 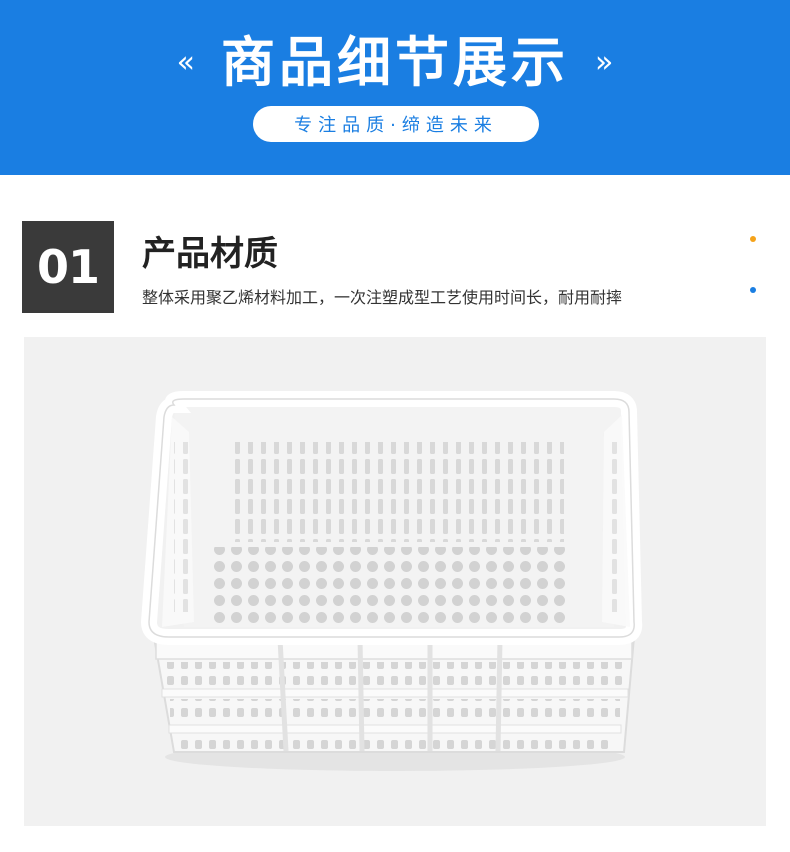 What do you see at coordinates (185, 62) in the screenshot?
I see `chevron-left-icon: «` at bounding box center [185, 62].